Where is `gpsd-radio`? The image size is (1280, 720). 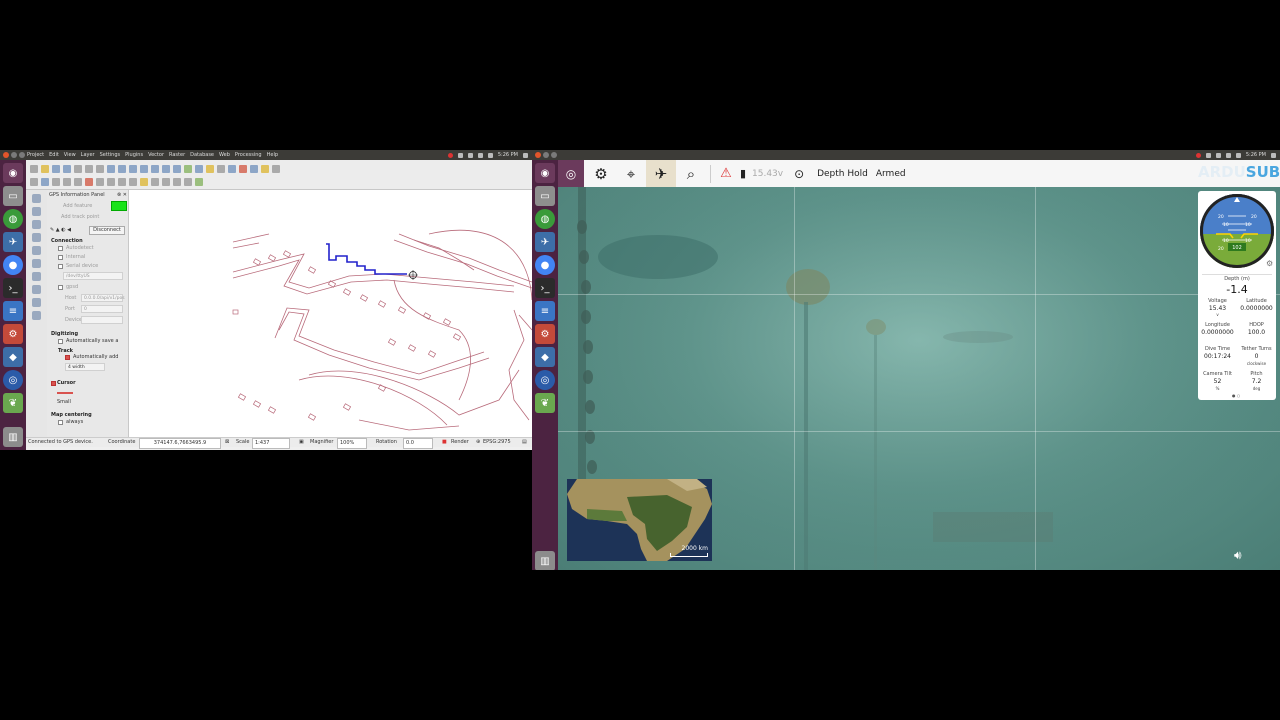 gpsd-radio is located at coordinates (60, 287).